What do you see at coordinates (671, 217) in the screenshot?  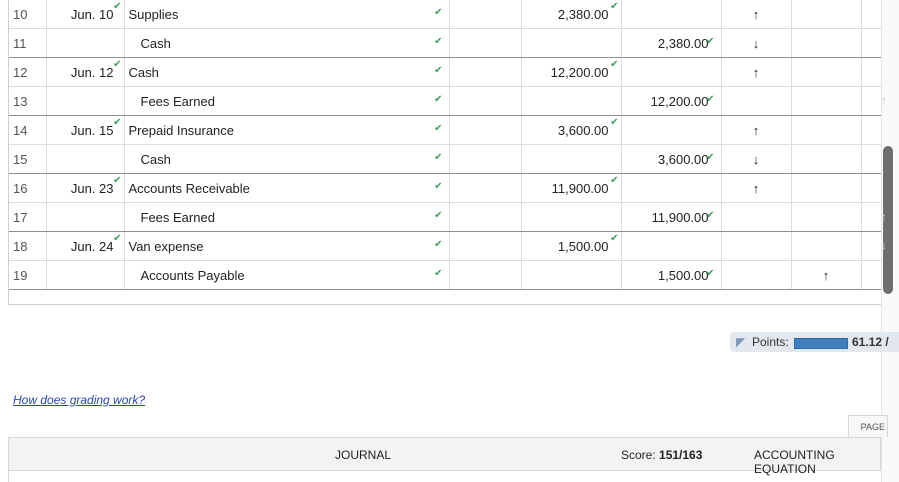 I see `credit-cell: 11,900.00 ✔` at bounding box center [671, 217].